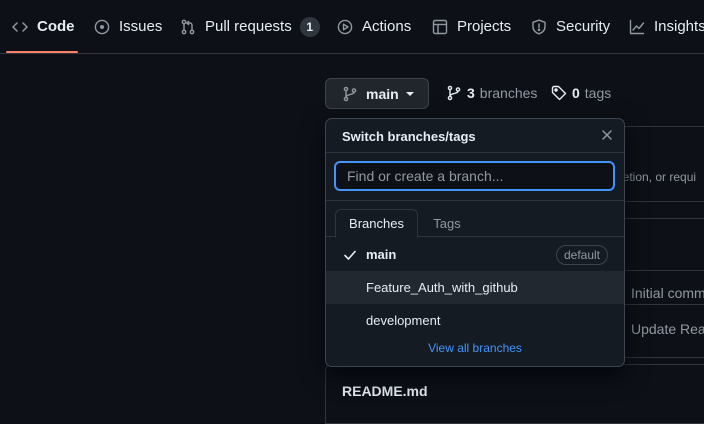 The height and width of the screenshot is (424, 704). I want to click on branch-item-feature-auth: Feature_Auth_with_github, so click(475, 287).